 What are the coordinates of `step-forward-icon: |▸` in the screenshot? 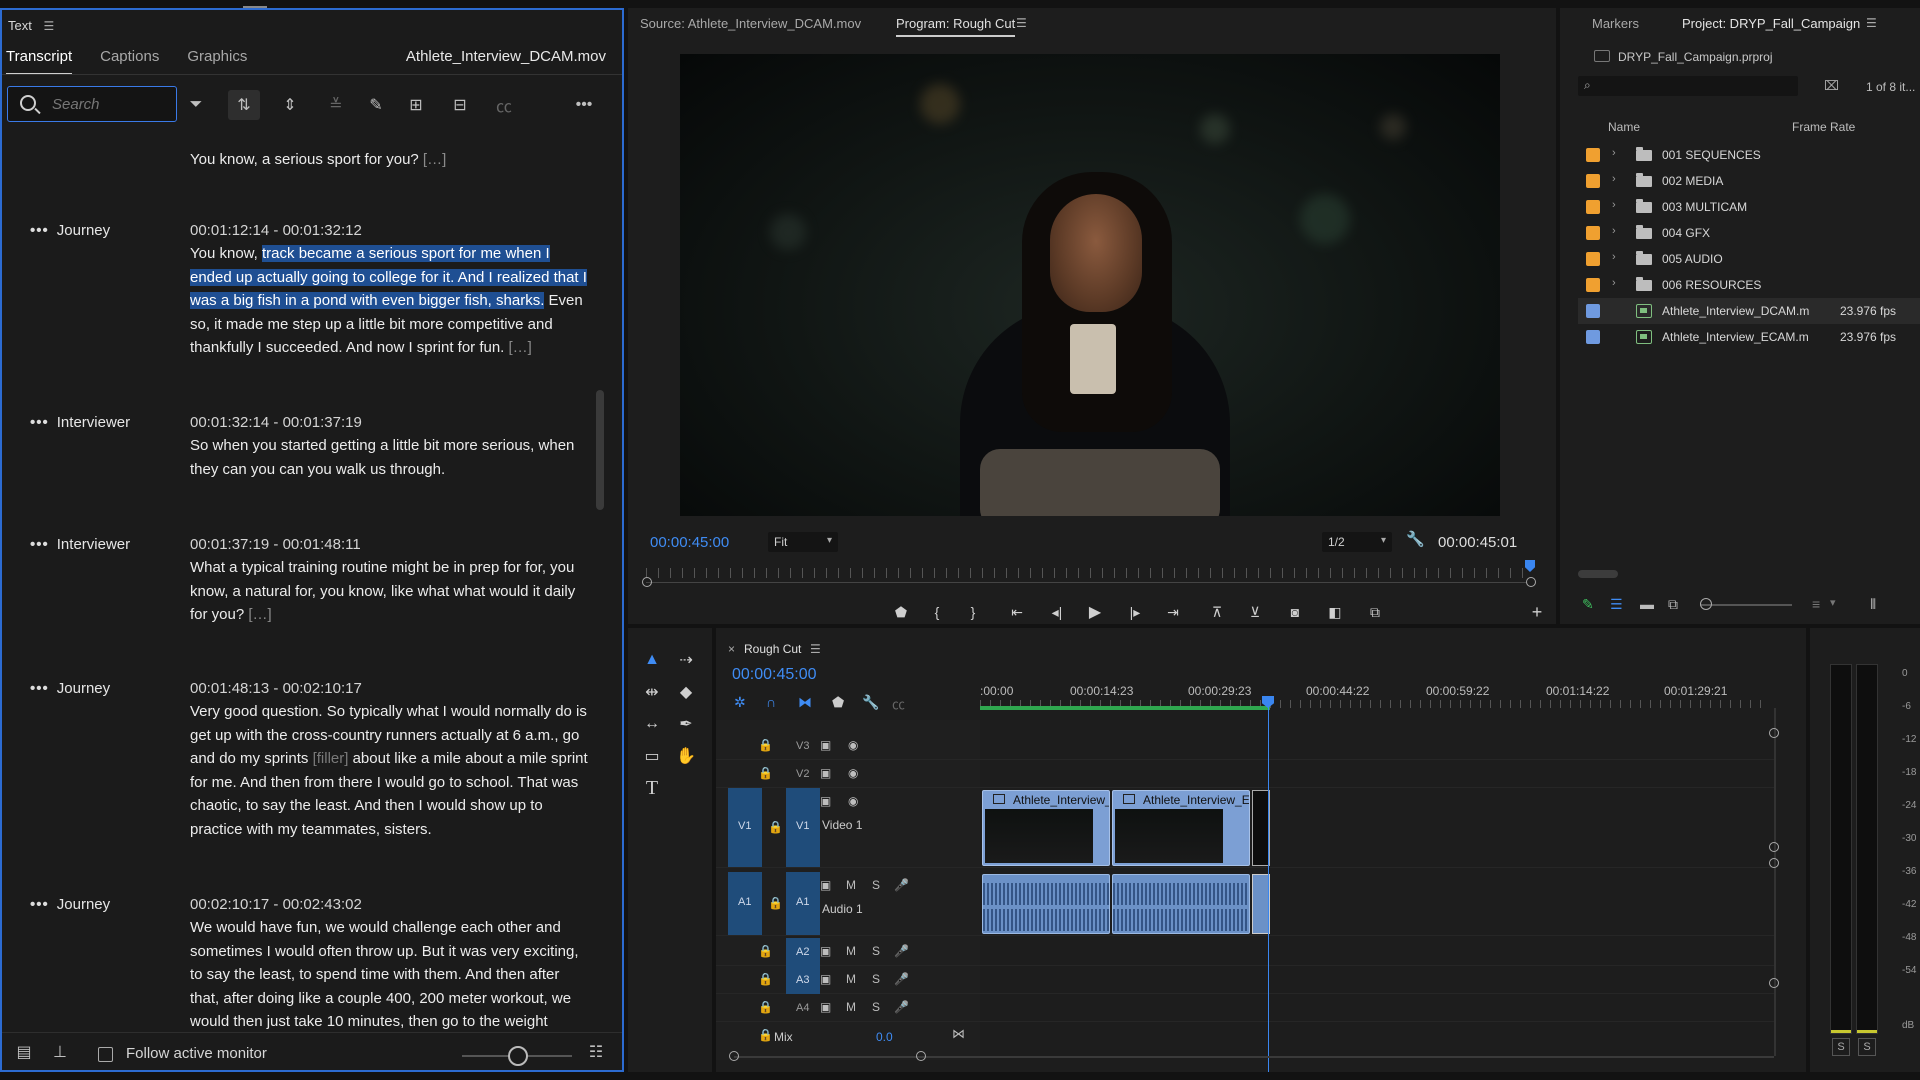 It's located at (1135, 612).